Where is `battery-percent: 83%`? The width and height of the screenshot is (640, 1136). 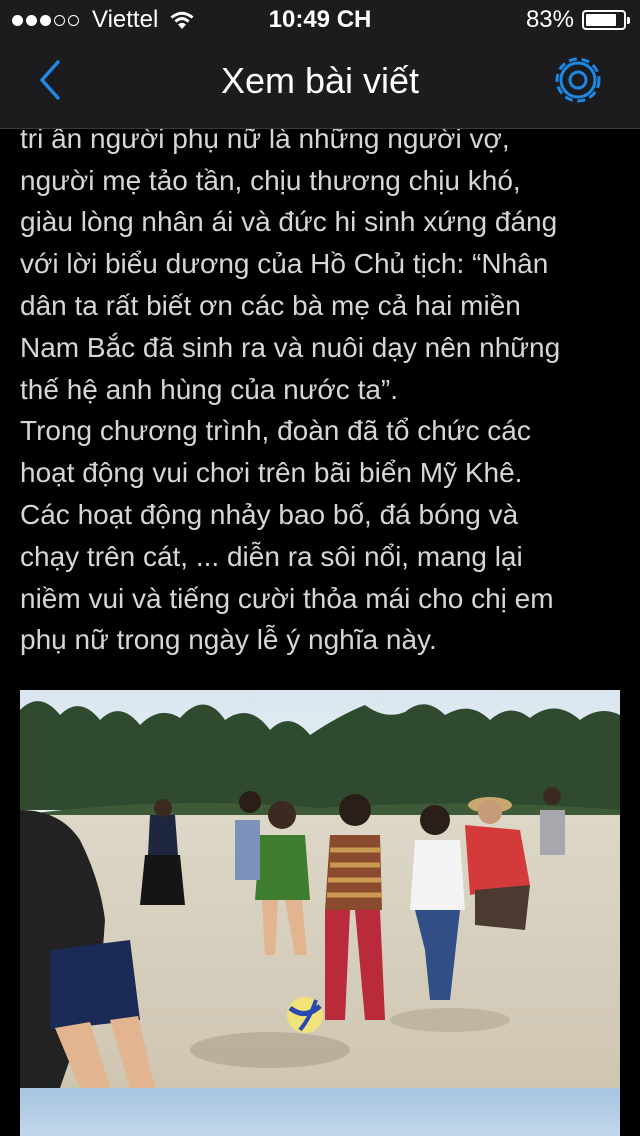 battery-percent: 83% is located at coordinates (549, 19).